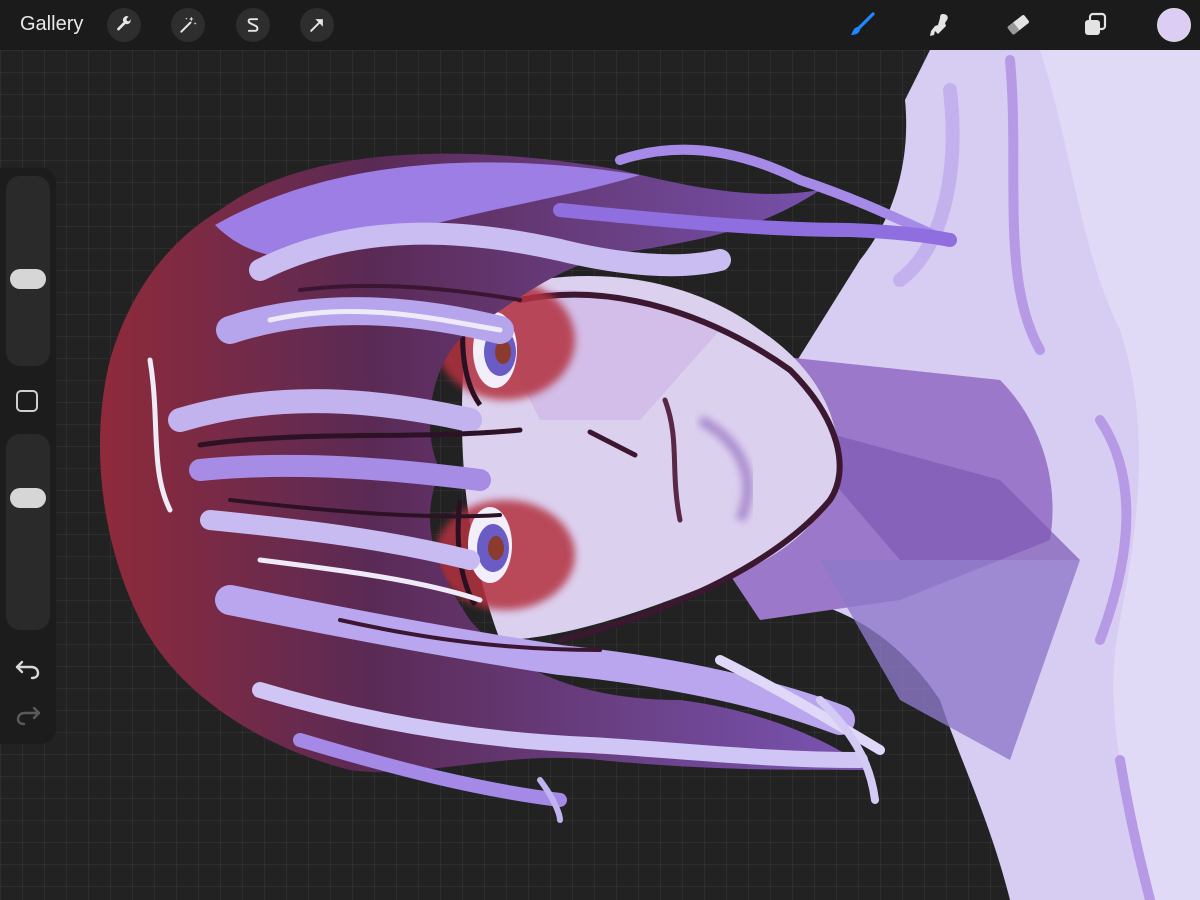 The width and height of the screenshot is (1200, 900). I want to click on color-picker-swatch, so click(1174, 25).